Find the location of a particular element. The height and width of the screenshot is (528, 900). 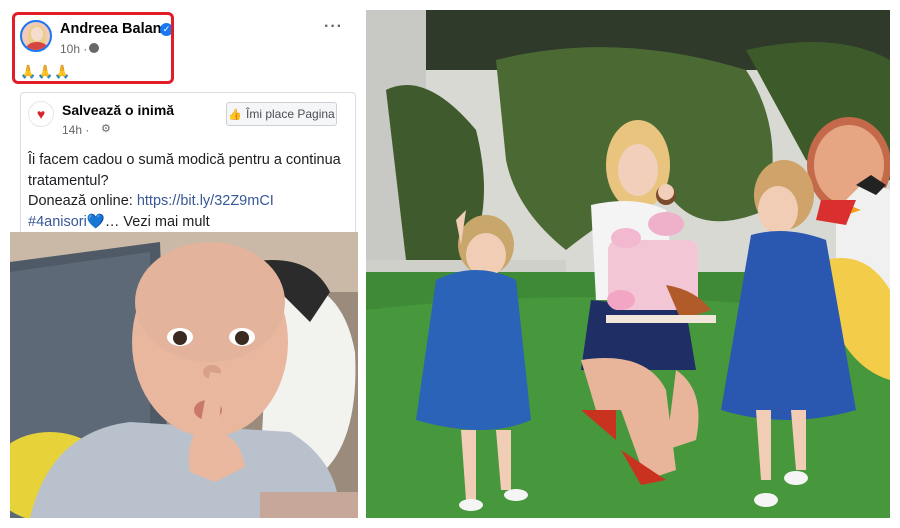

like-page-button: 👍 Îmi place Pagina is located at coordinates (281, 114).